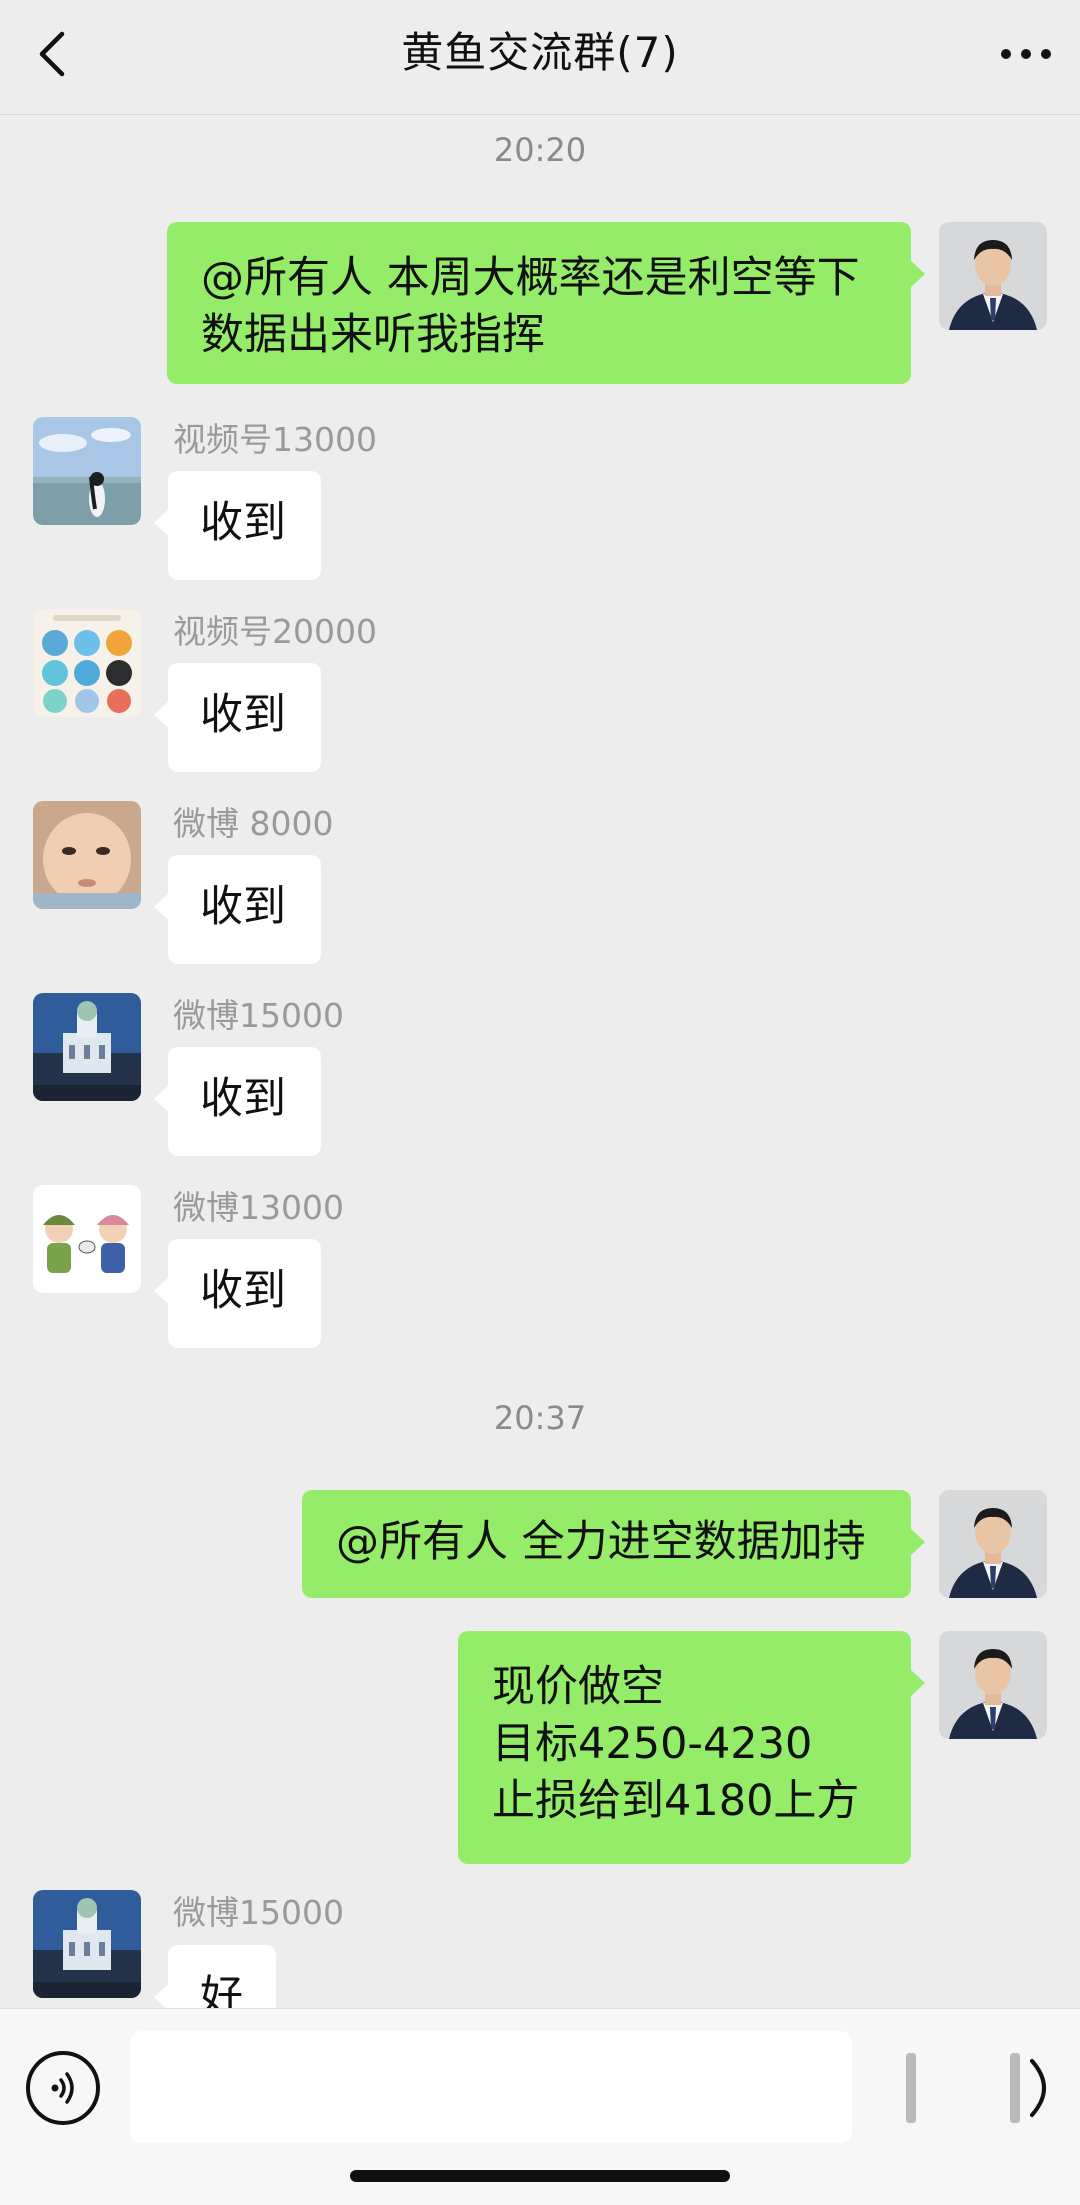 The height and width of the screenshot is (2205, 1080). Describe the element at coordinates (691, 1747) in the screenshot. I see `outgoing-message-bubble: 现价做空 目标4250-4230 止损给到4180上方` at that location.